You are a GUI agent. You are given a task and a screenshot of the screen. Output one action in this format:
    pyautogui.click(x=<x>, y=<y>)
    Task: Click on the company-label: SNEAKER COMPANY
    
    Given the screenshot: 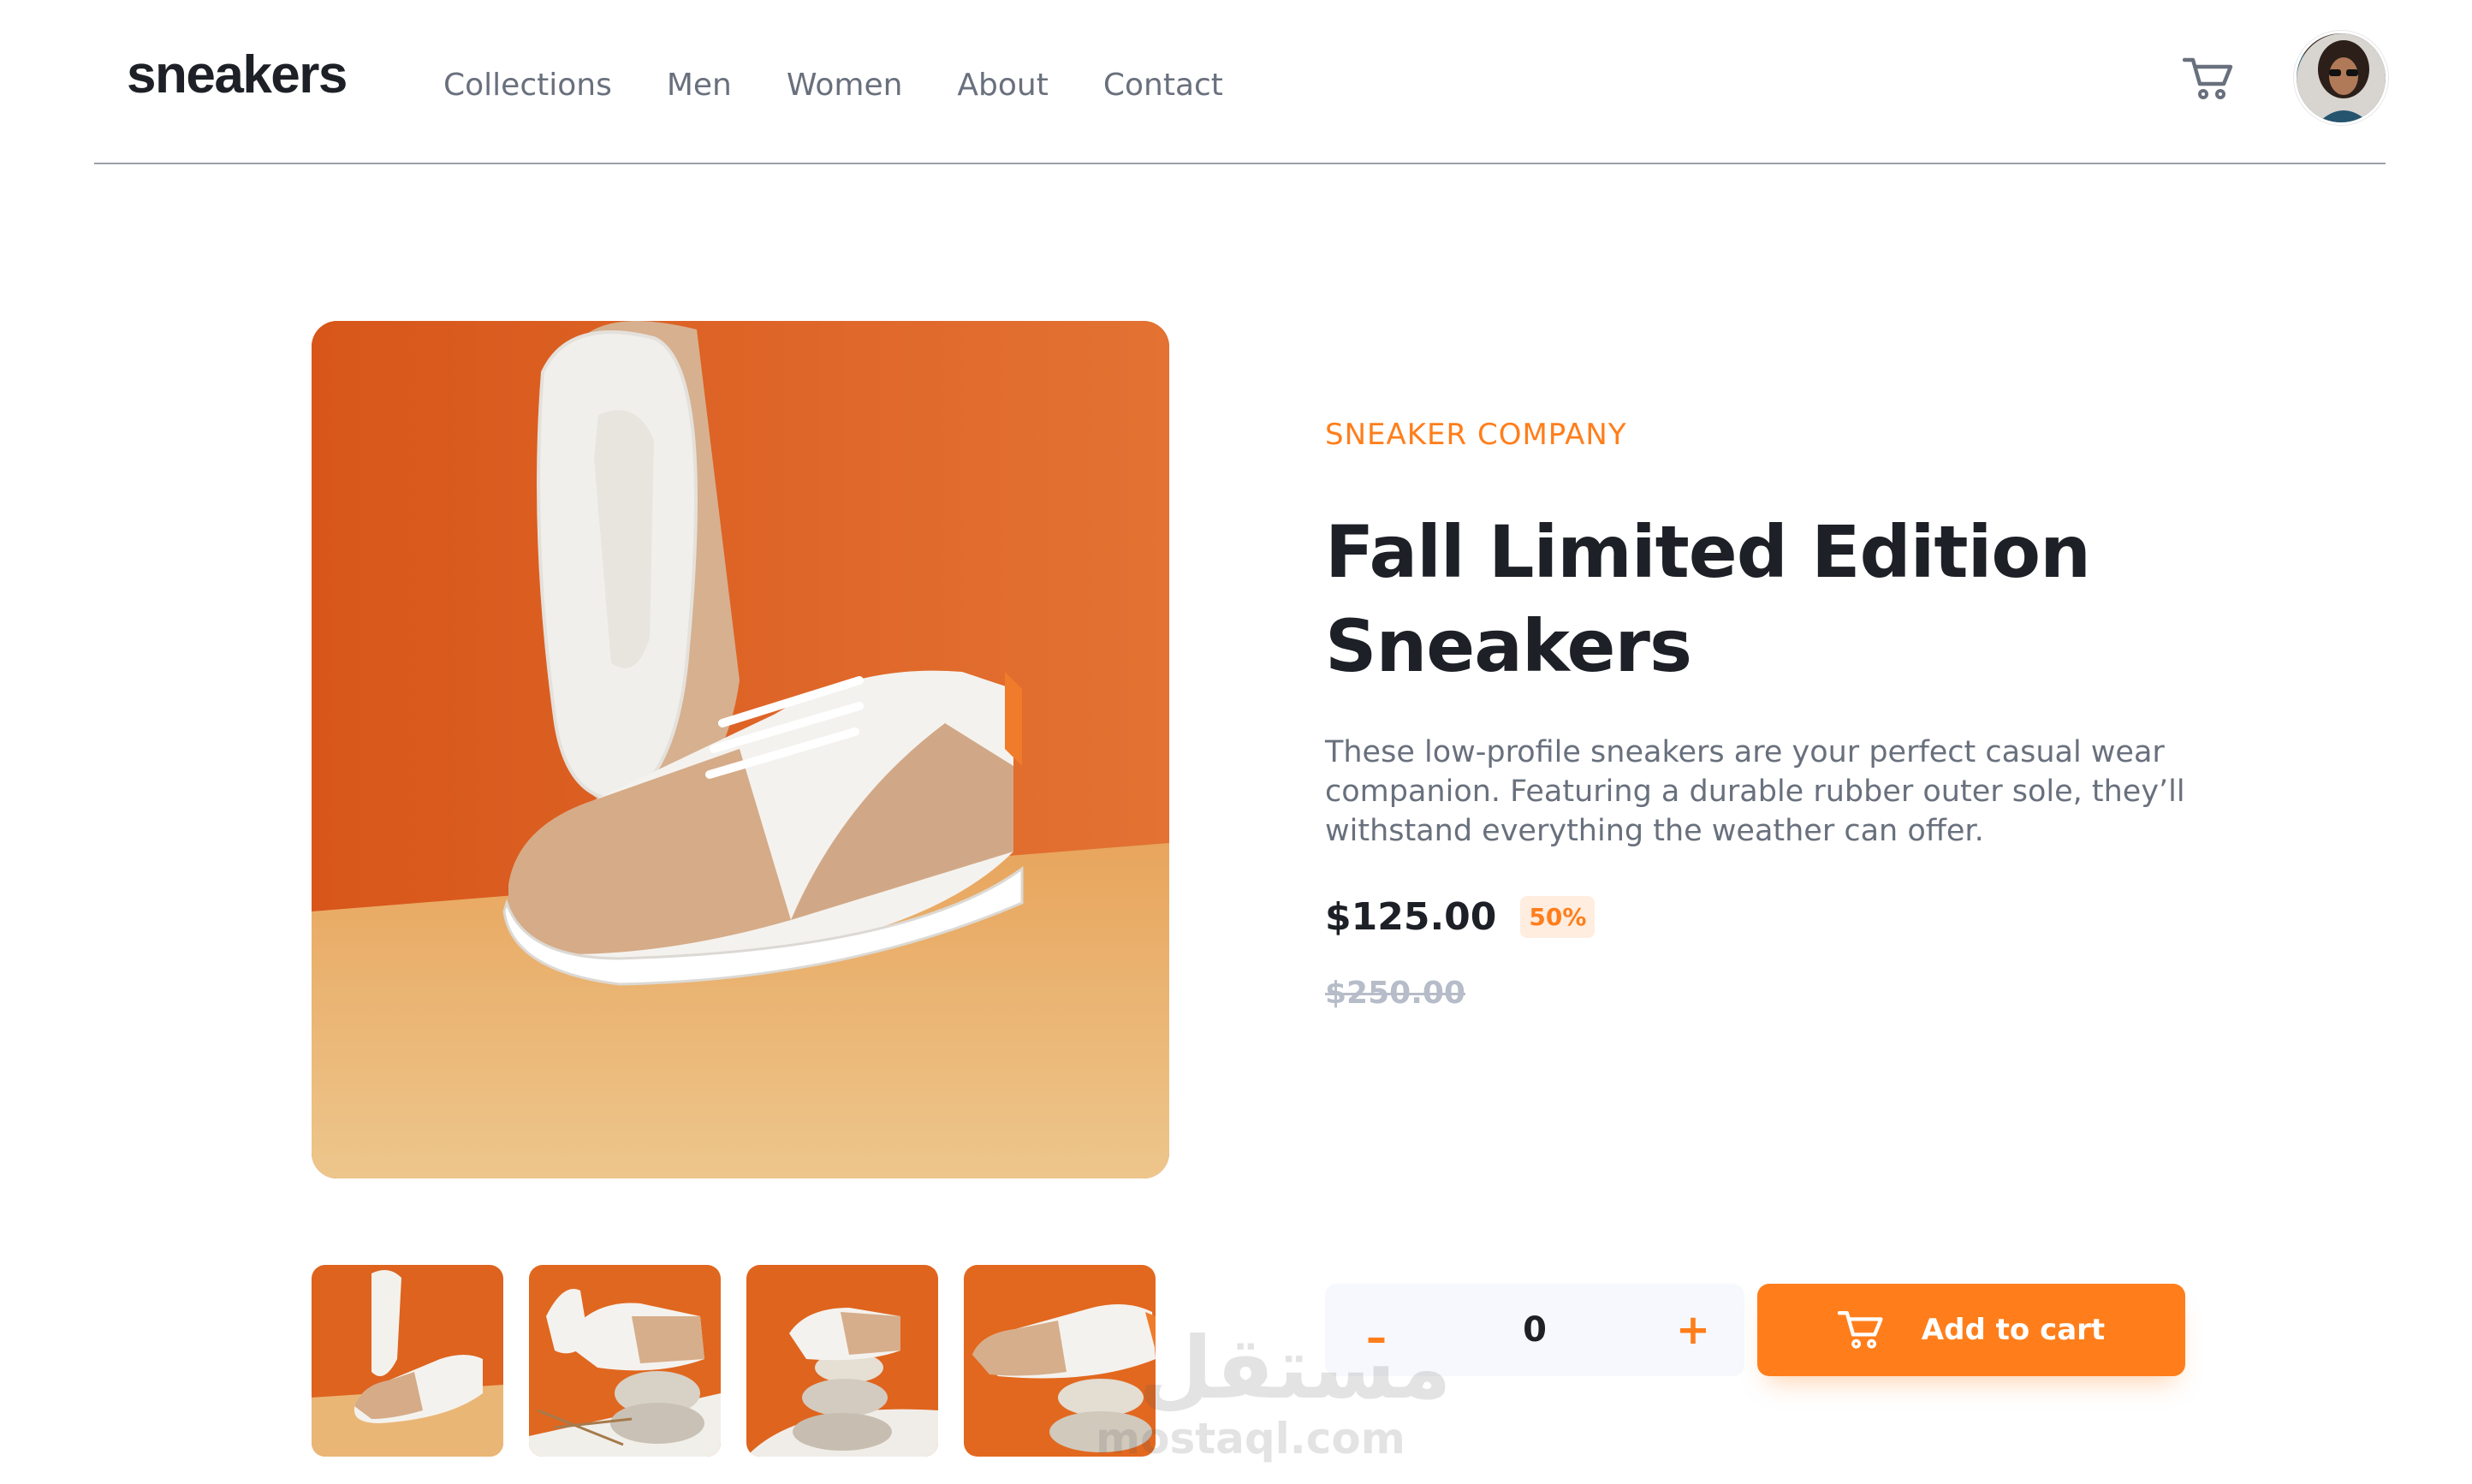 What is the action you would take?
    pyautogui.click(x=1476, y=435)
    